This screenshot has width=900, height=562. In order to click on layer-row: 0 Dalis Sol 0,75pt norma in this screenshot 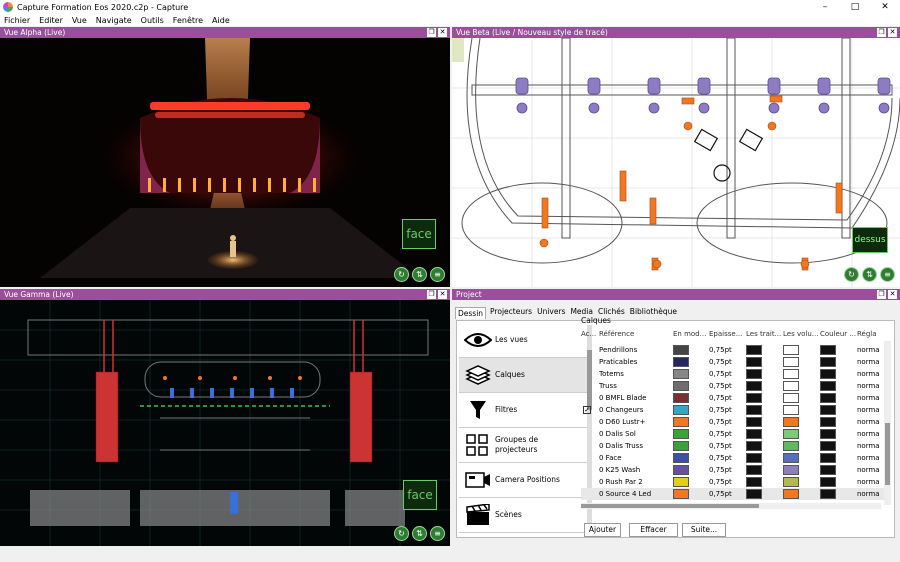, I will do `click(734, 434)`.